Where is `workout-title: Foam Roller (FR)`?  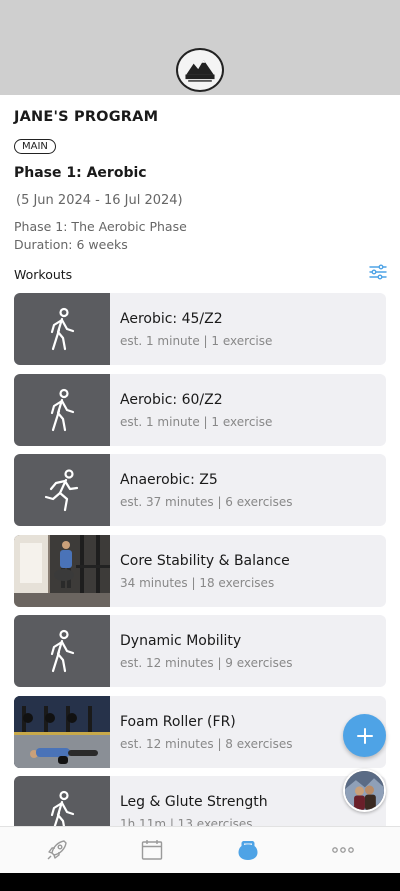 workout-title: Foam Roller (FR) is located at coordinates (178, 721).